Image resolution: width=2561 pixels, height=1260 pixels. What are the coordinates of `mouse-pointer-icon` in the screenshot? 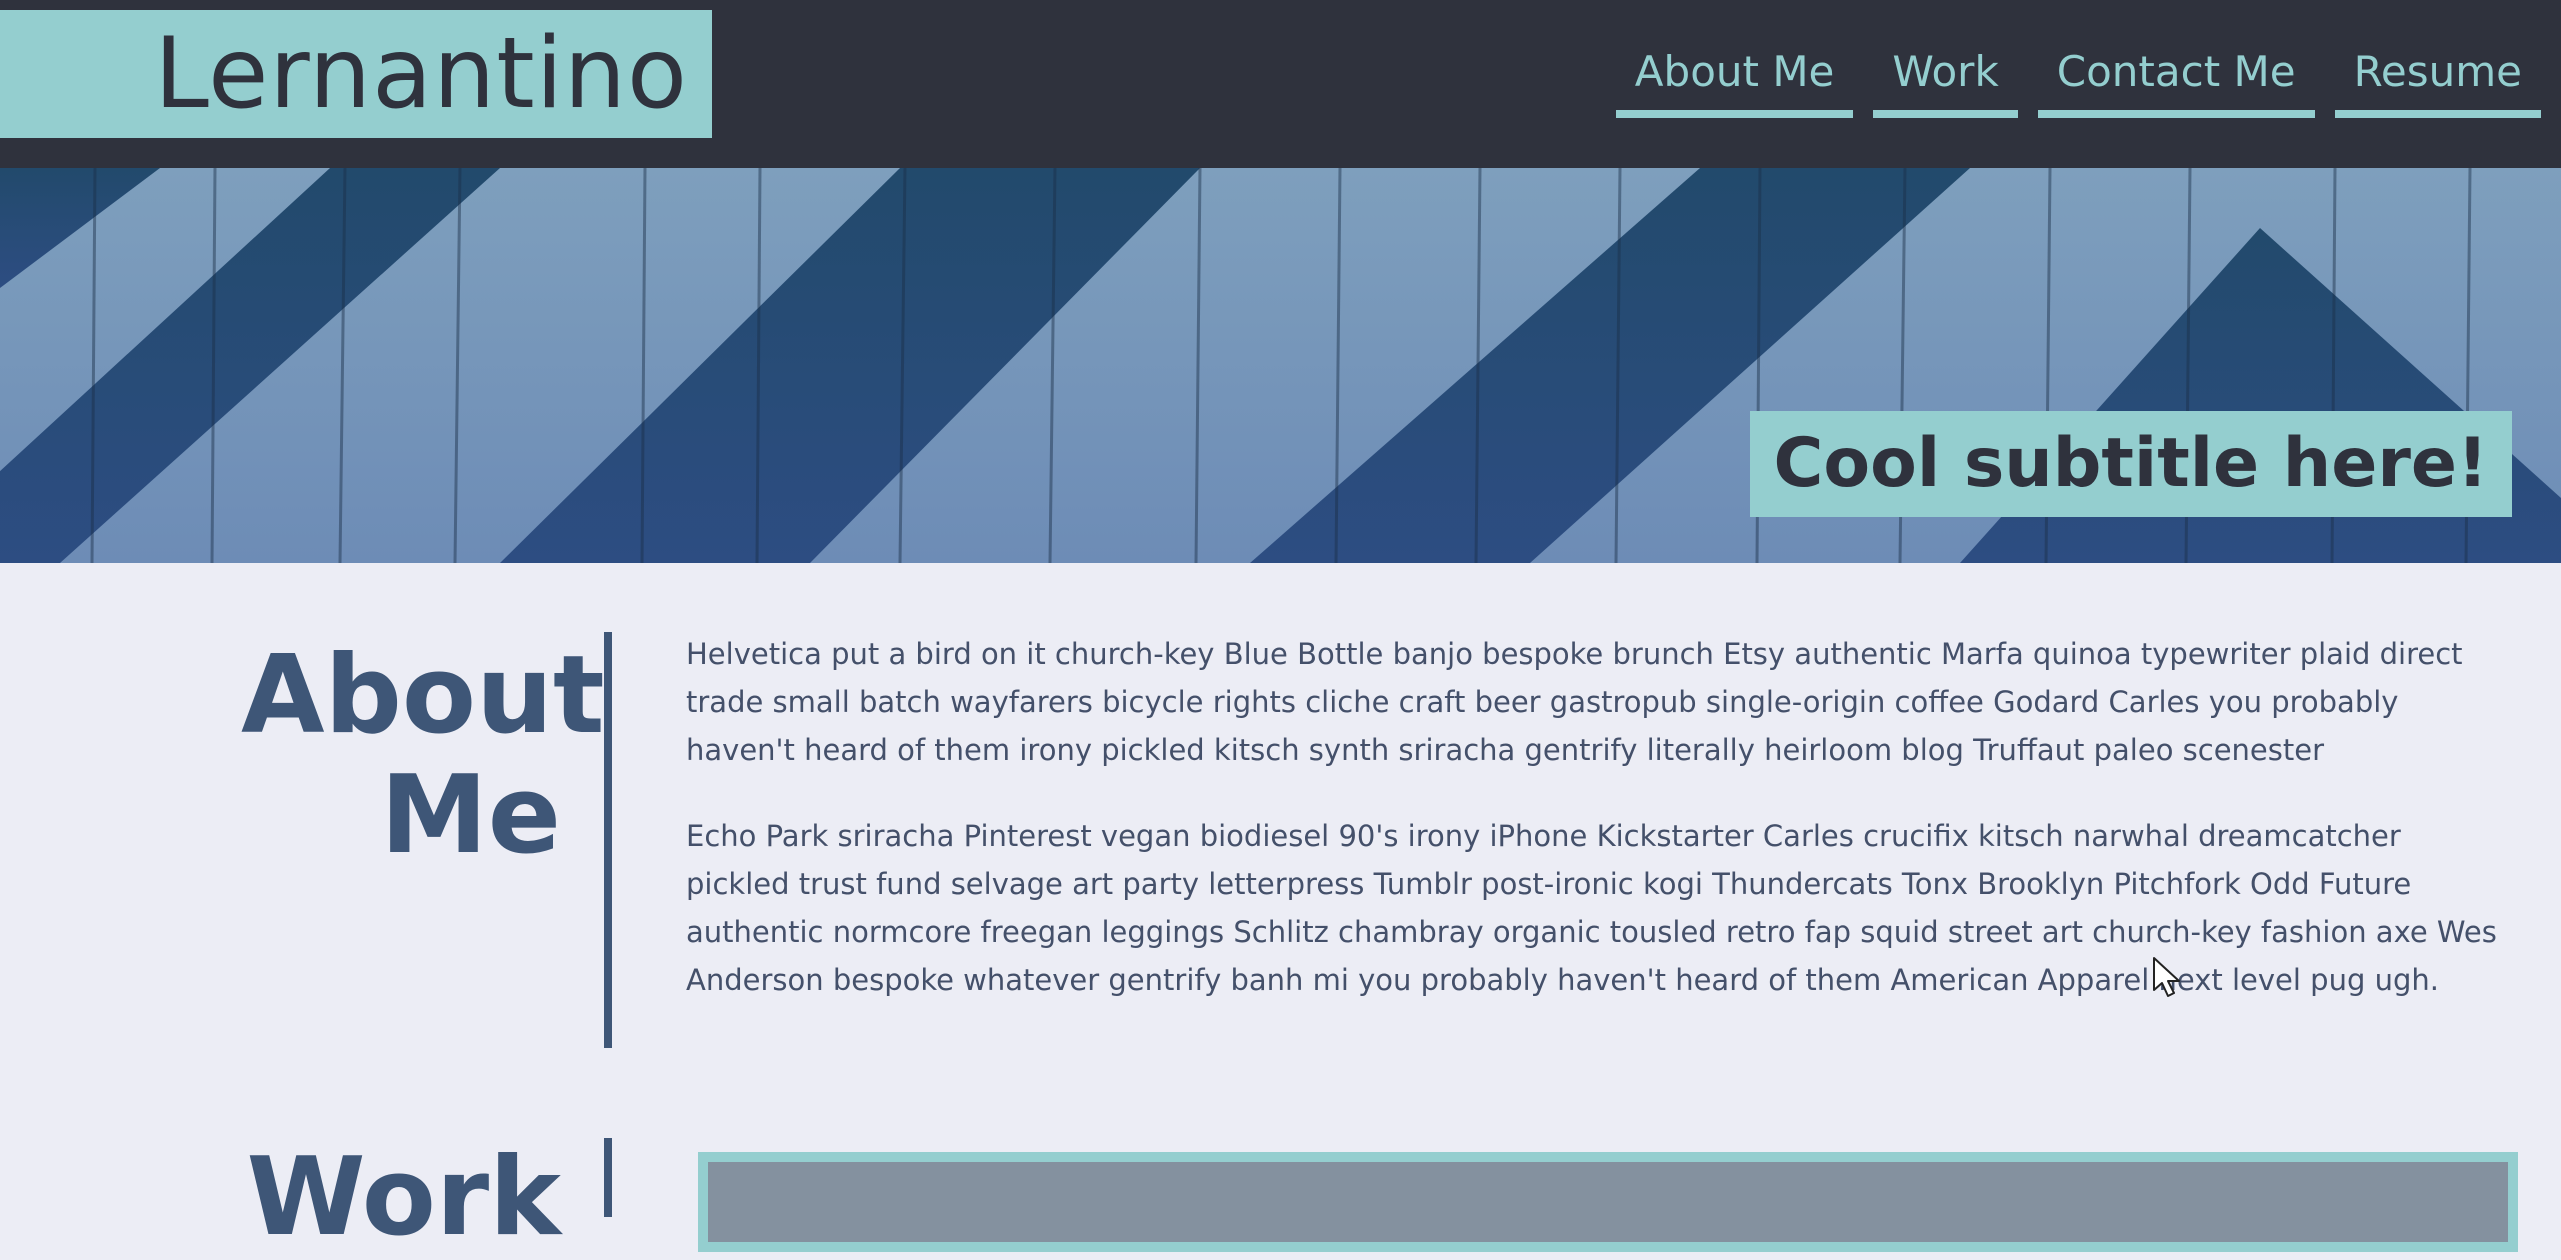 It's located at (2166, 977).